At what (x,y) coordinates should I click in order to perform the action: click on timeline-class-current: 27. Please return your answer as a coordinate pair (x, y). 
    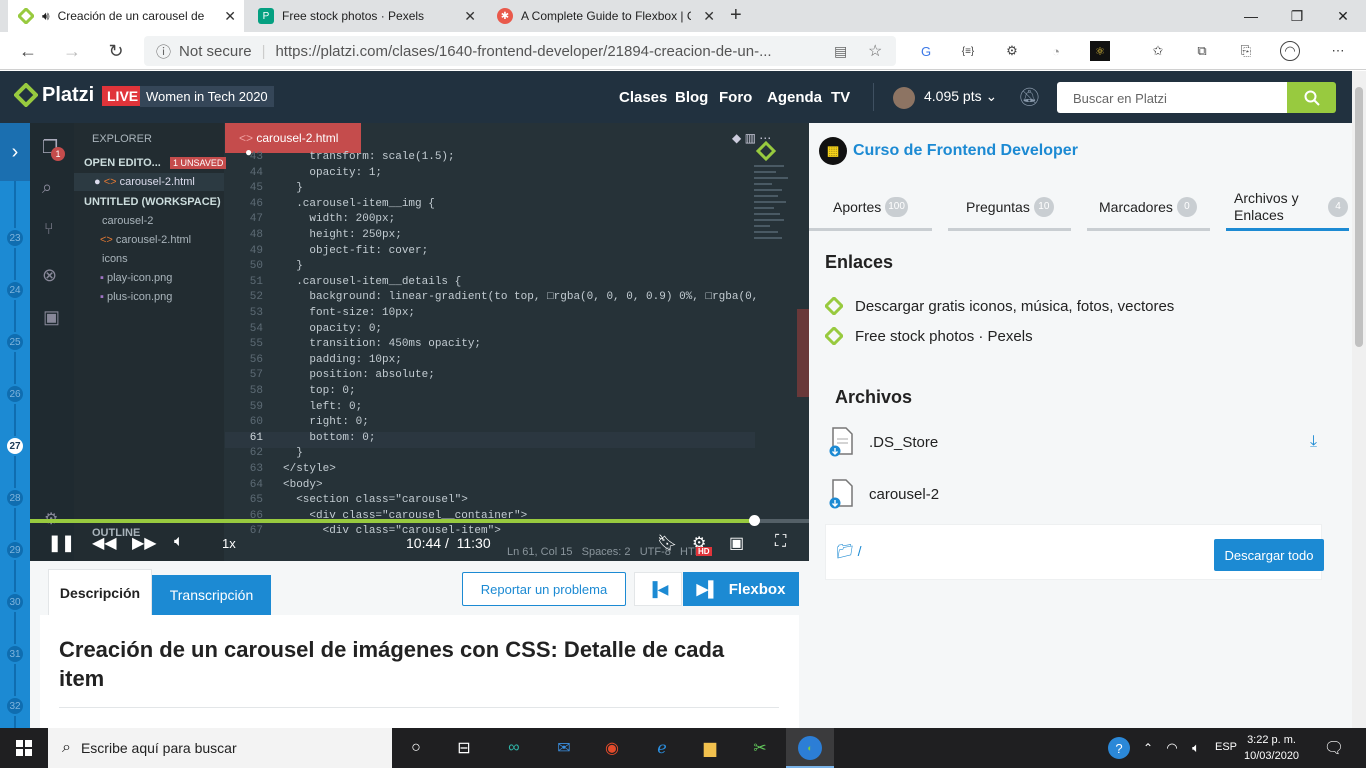
    Looking at the image, I should click on (15, 446).